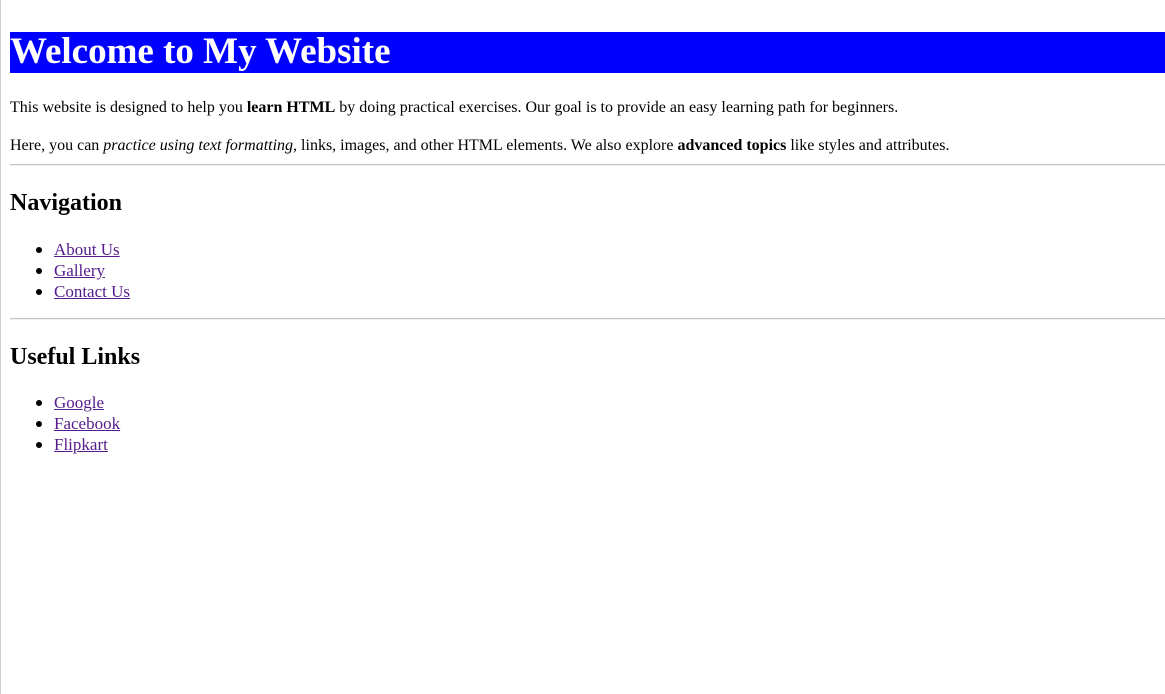 Image resolution: width=1165 pixels, height=694 pixels. Describe the element at coordinates (92, 291) in the screenshot. I see `nav-link-contact-us: Contact Us` at that location.